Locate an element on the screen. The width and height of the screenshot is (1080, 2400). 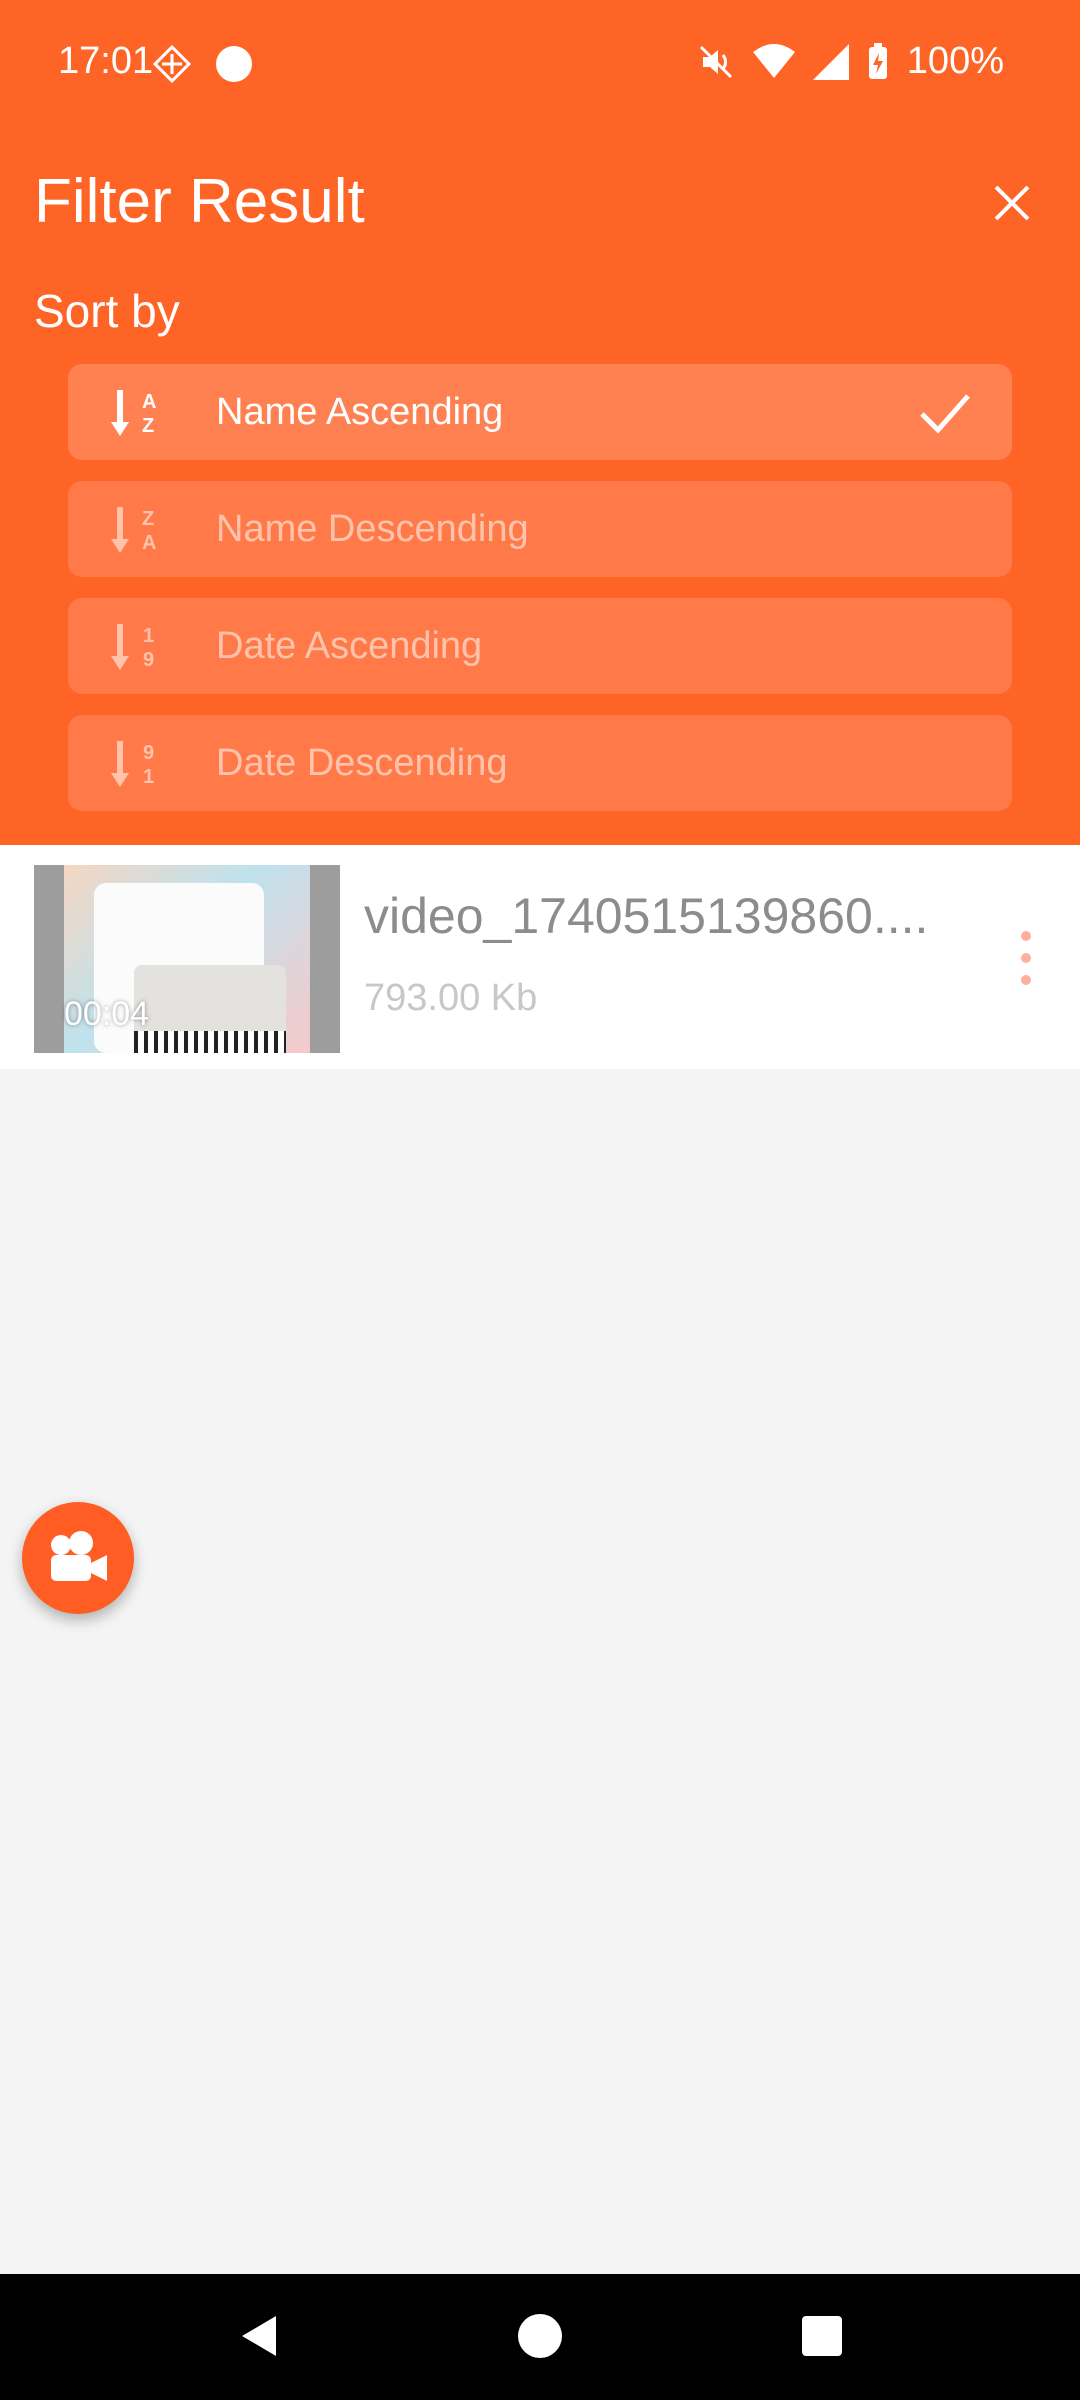
back-icon is located at coordinates (259, 2336).